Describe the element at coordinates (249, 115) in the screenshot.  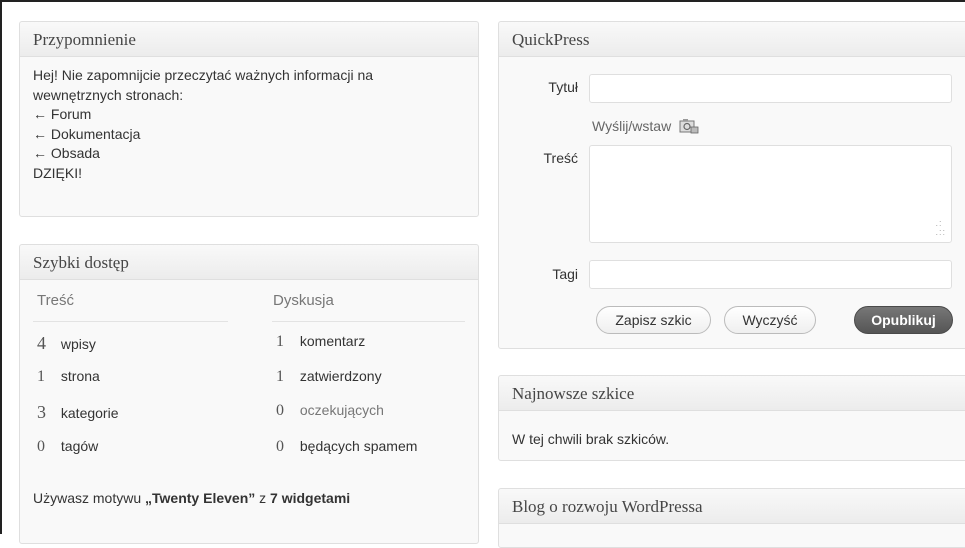
I see `forum-link: ← Forum` at that location.